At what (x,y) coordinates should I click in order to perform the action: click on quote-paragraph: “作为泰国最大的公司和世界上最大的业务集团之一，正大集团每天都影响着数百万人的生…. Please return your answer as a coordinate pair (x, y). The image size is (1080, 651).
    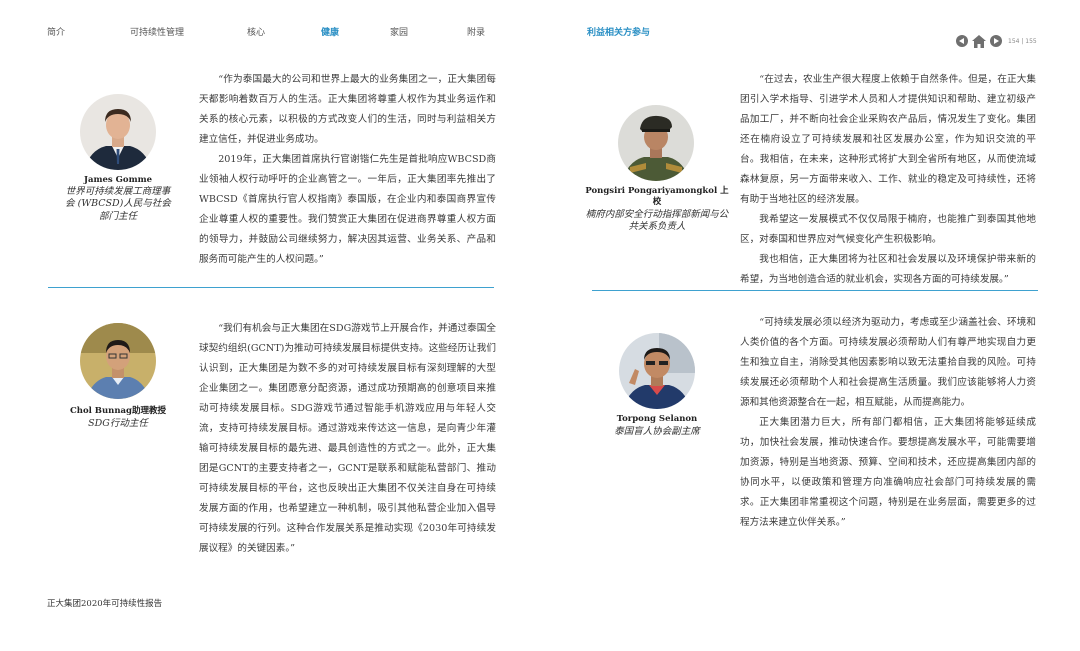
    Looking at the image, I should click on (347, 109).